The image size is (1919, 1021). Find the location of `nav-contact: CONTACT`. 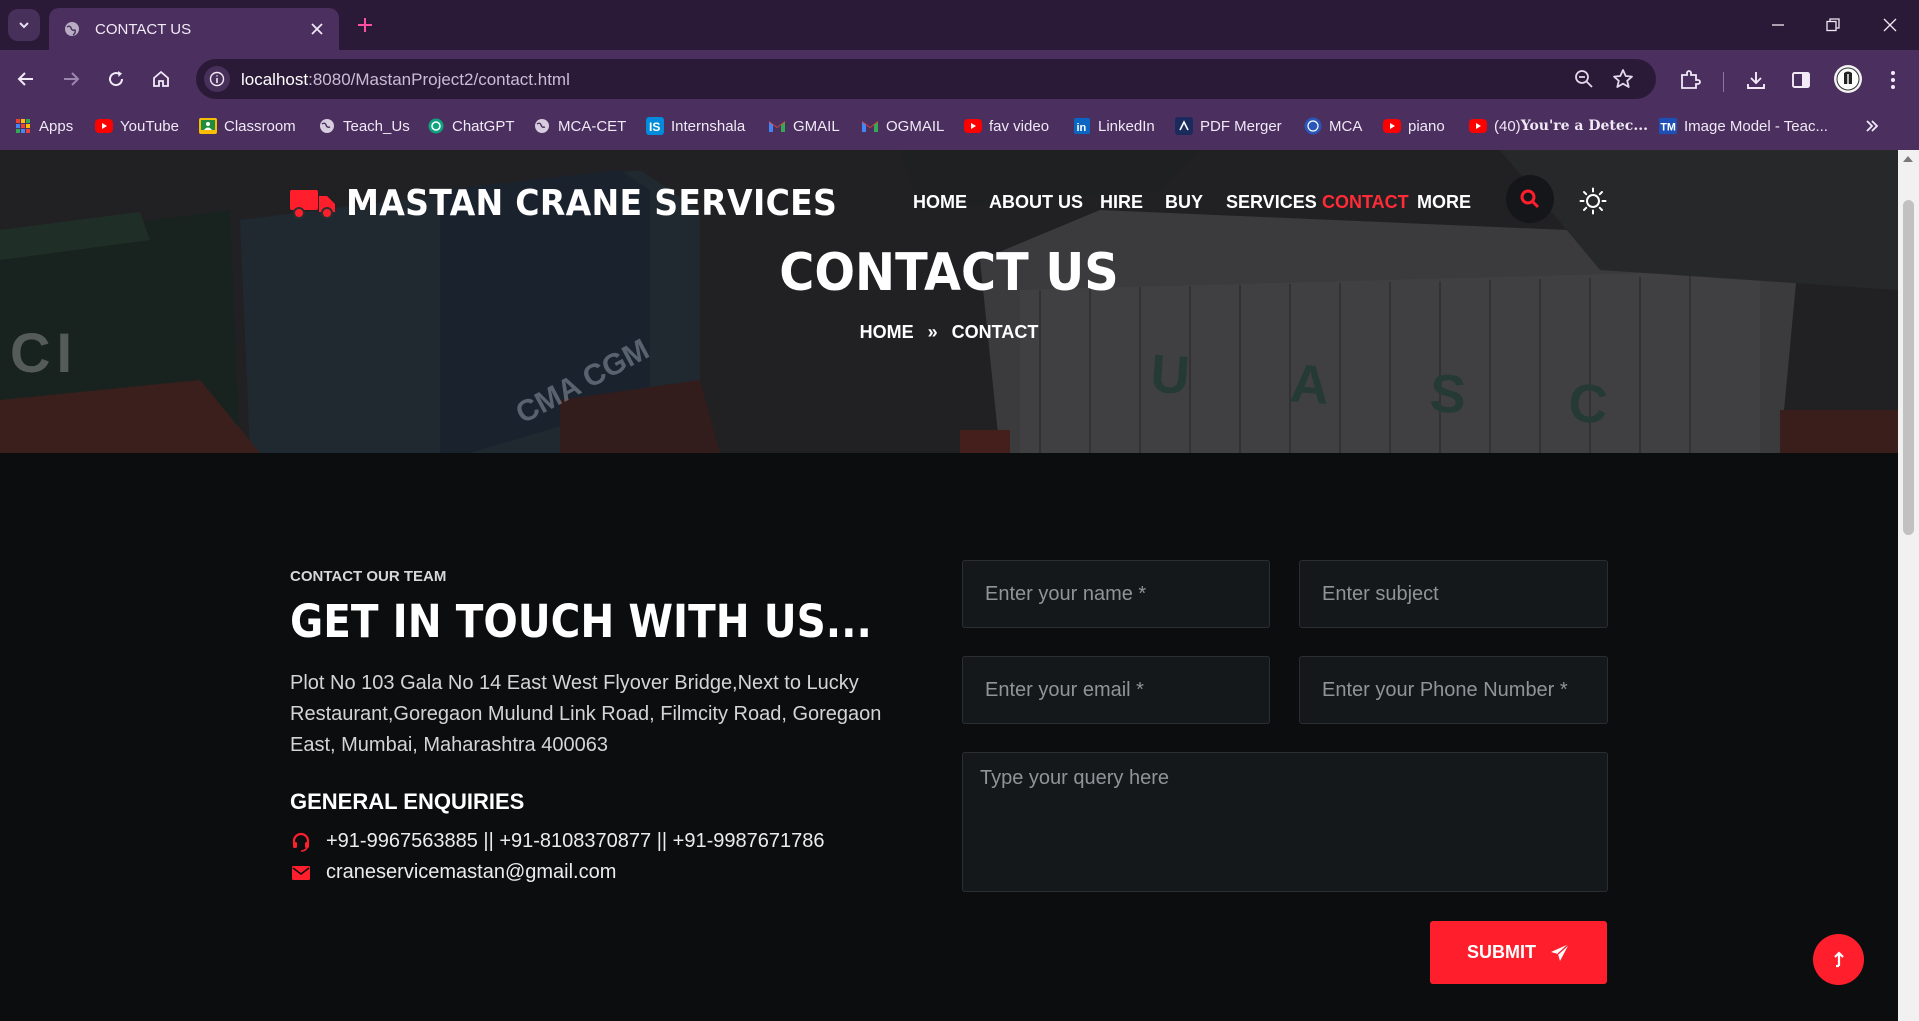

nav-contact: CONTACT is located at coordinates (1365, 202).